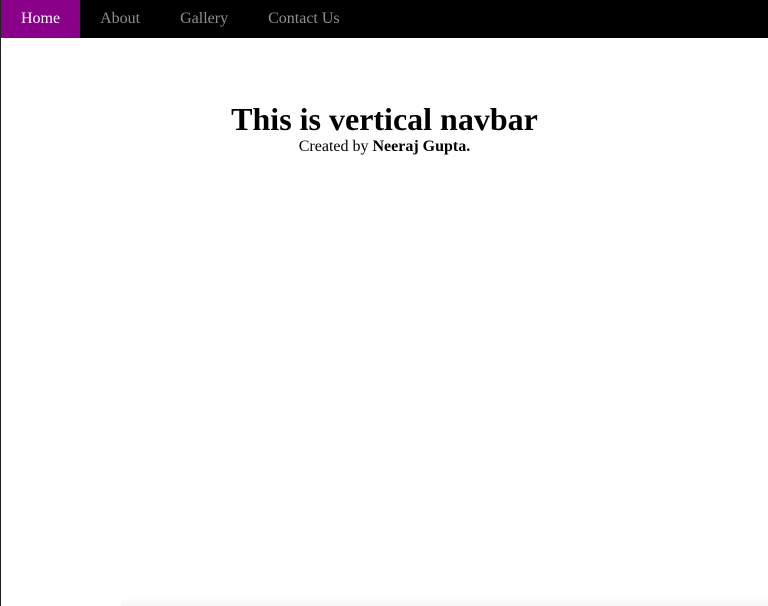 Image resolution: width=768 pixels, height=606 pixels. I want to click on credit-line: Created by Neeraj Gupta., so click(384, 147).